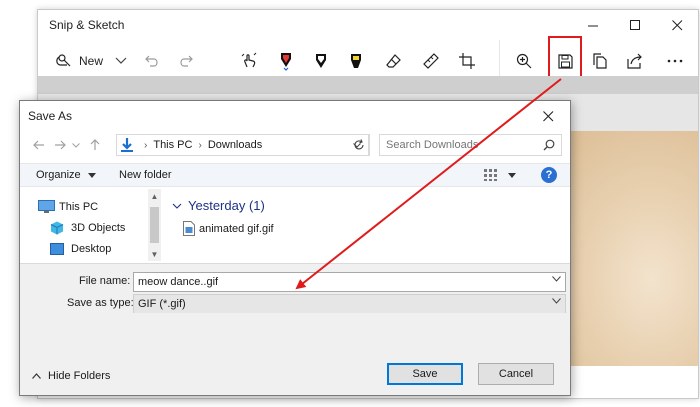  I want to click on group-header-label: Yesterday (1), so click(226, 205).